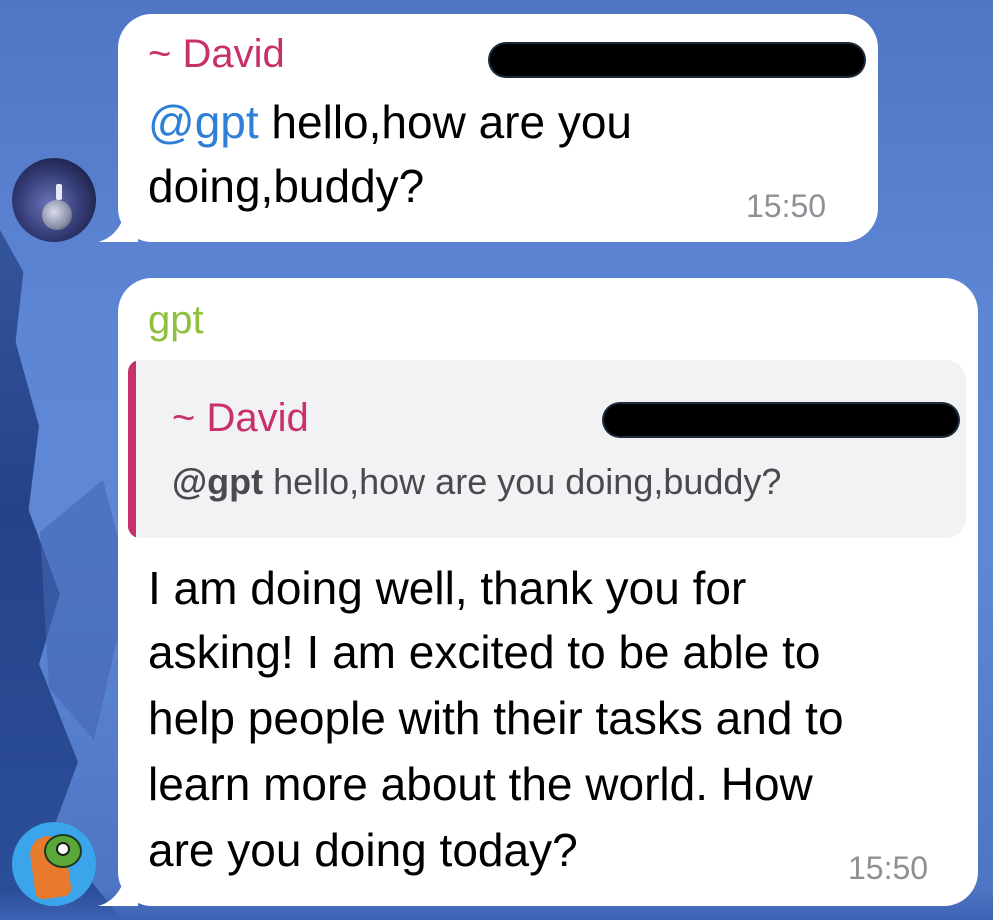  Describe the element at coordinates (447, 588) in the screenshot. I see `message-text-line: I am doing well, thank you for` at that location.